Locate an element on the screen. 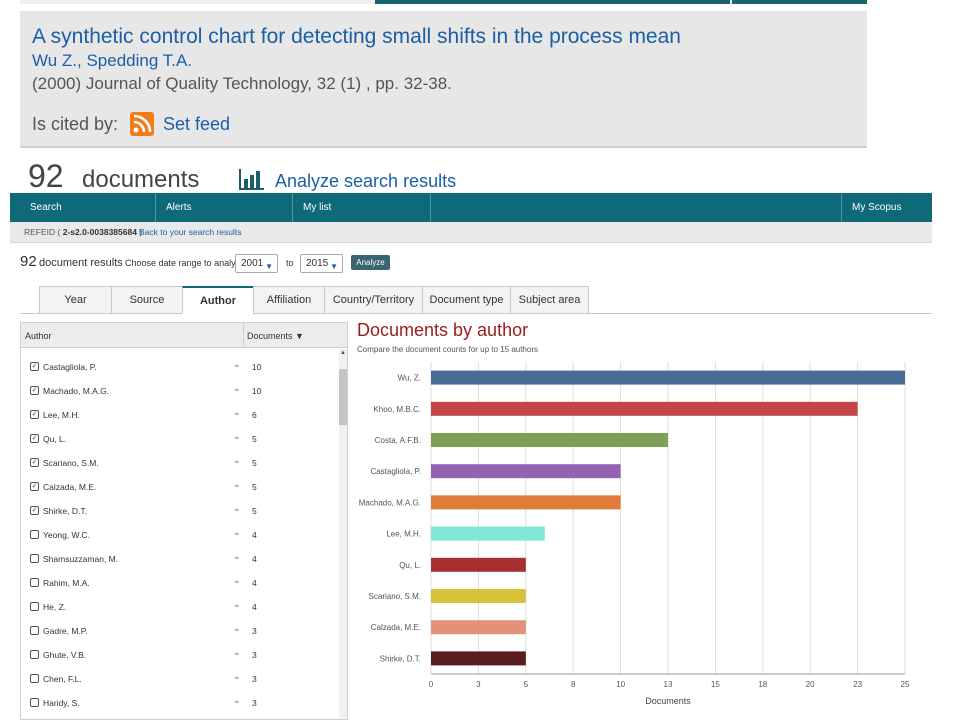  tab-country-territory: Country/Territory is located at coordinates (373, 300).